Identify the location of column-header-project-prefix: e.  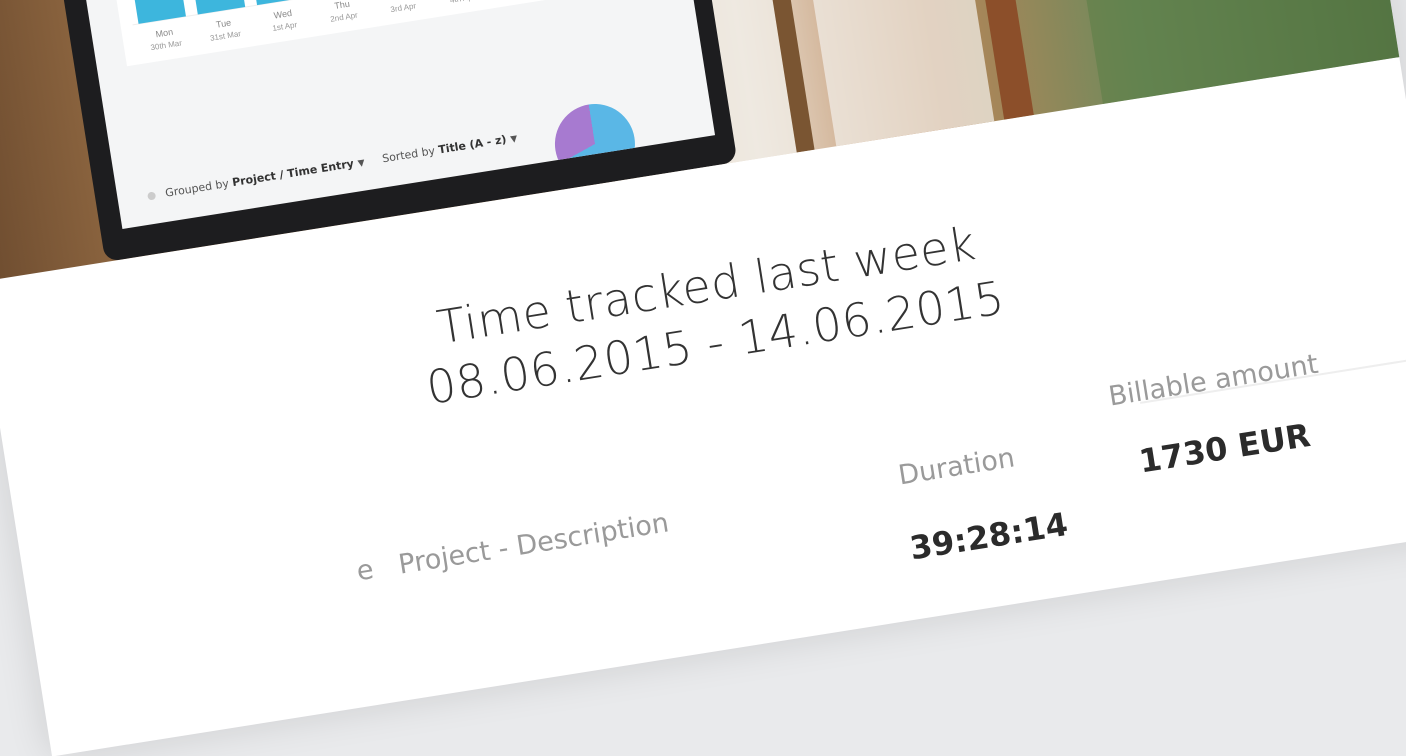
(365, 571).